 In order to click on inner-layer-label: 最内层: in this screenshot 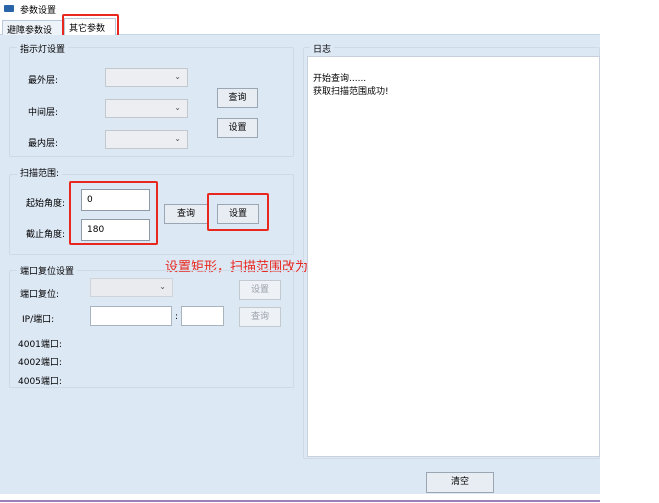, I will do `click(43, 144)`.